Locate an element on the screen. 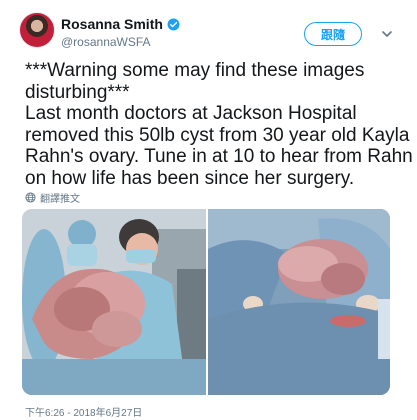 Image resolution: width=417 pixels, height=420 pixels. translate-tweet-link: 翻譯推文 is located at coordinates (52, 197).